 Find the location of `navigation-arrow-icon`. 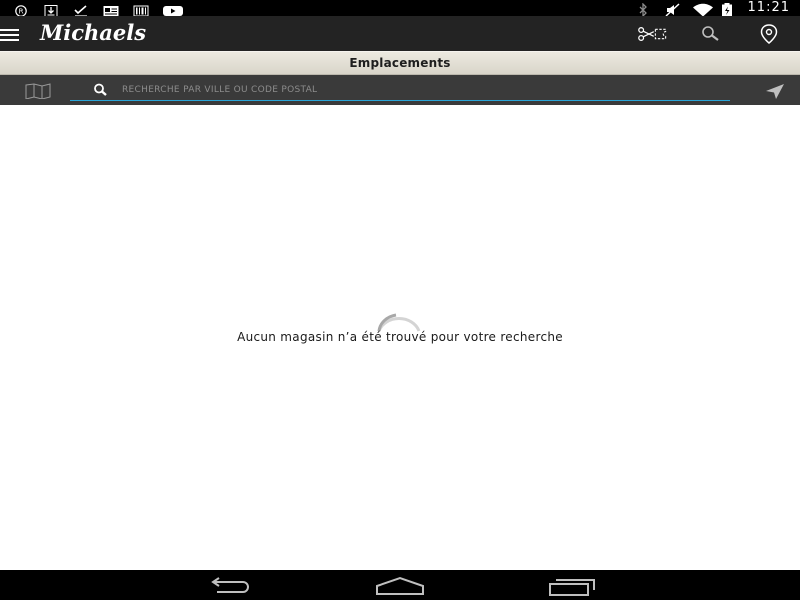

navigation-arrow-icon is located at coordinates (775, 91).